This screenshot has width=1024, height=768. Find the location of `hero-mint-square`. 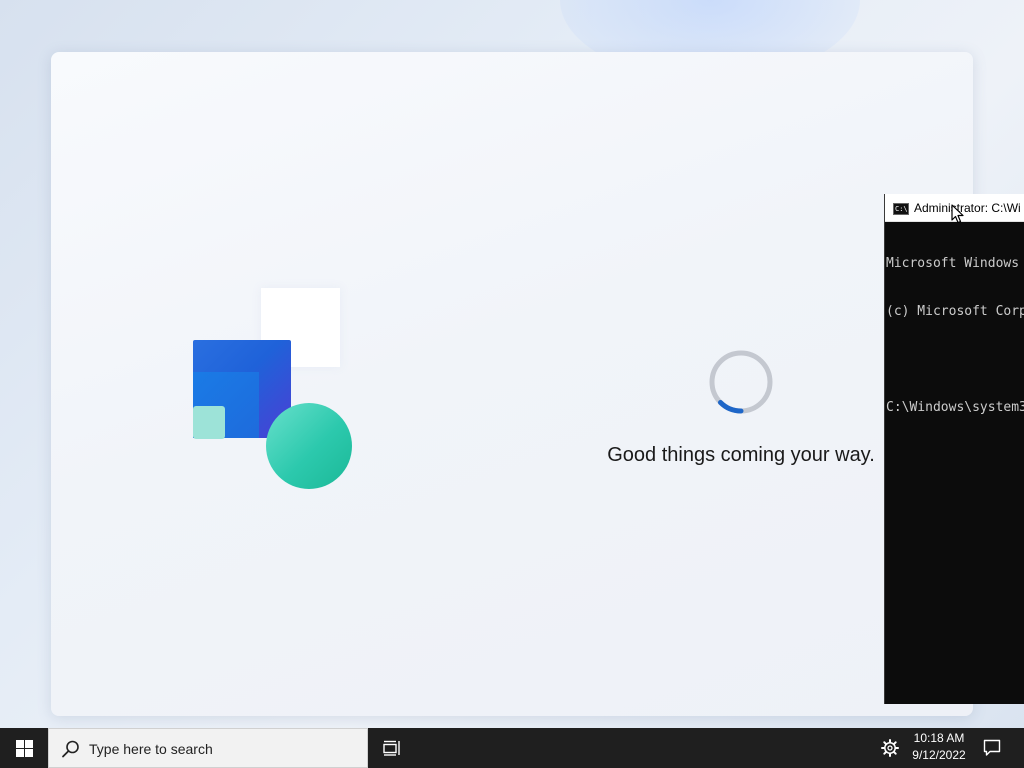

hero-mint-square is located at coordinates (209, 422).